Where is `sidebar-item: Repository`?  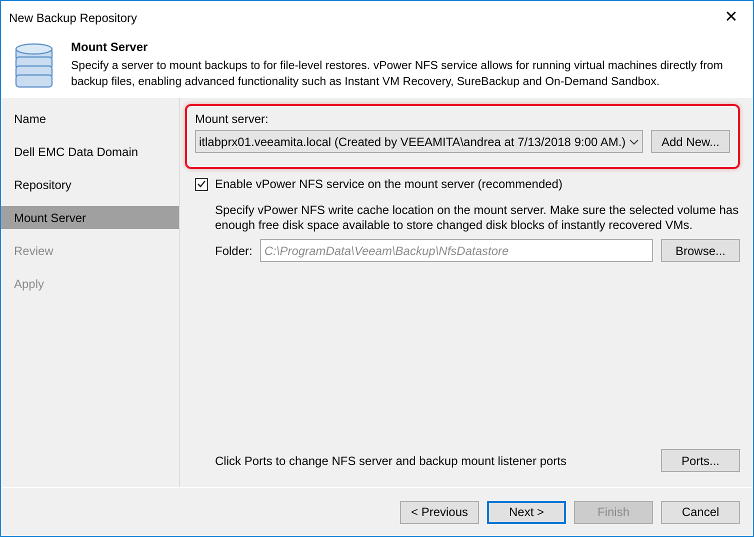 sidebar-item: Repository is located at coordinates (90, 184).